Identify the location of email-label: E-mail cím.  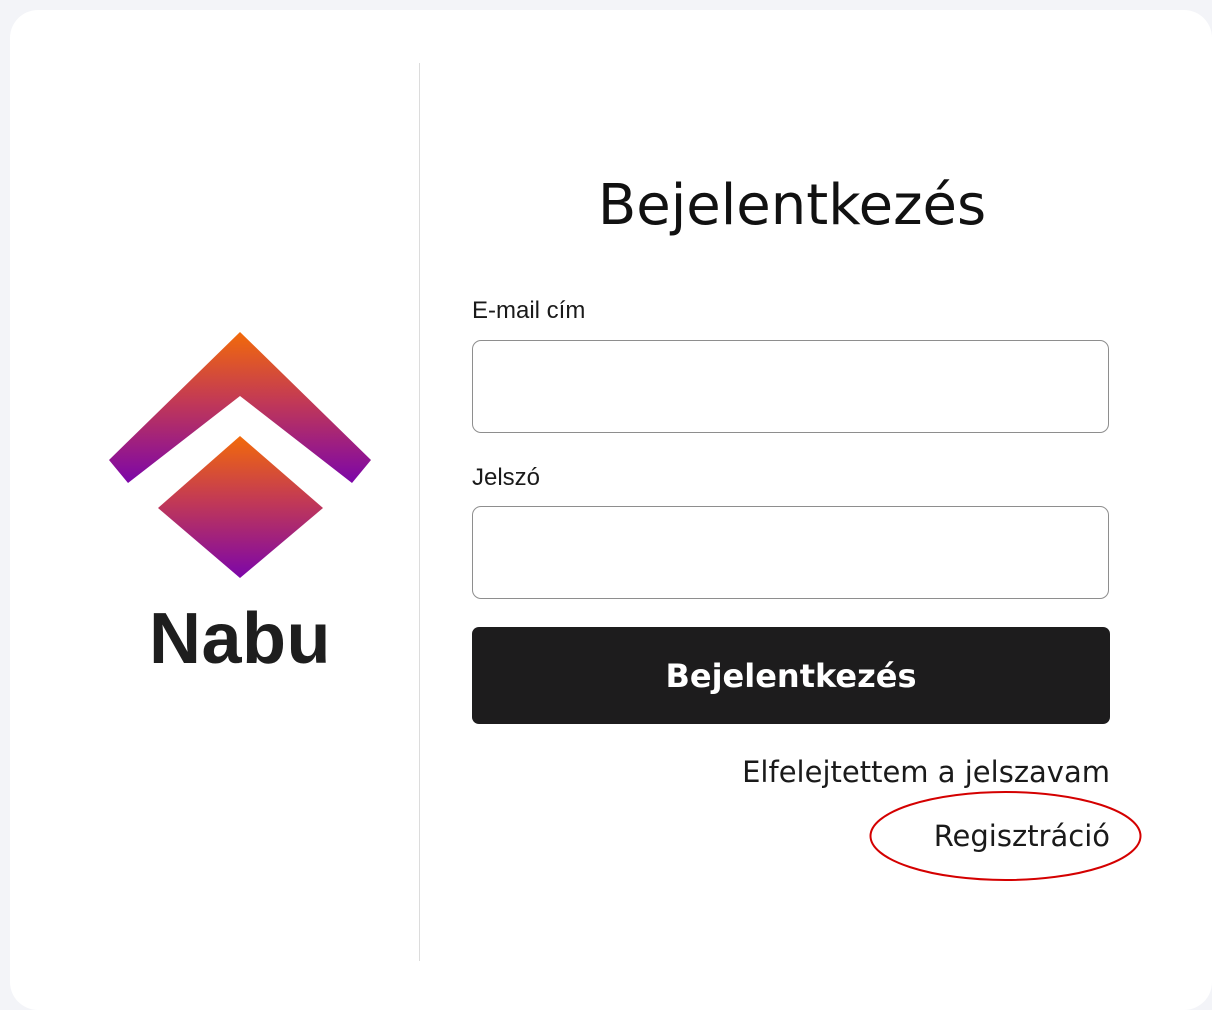
(529, 310).